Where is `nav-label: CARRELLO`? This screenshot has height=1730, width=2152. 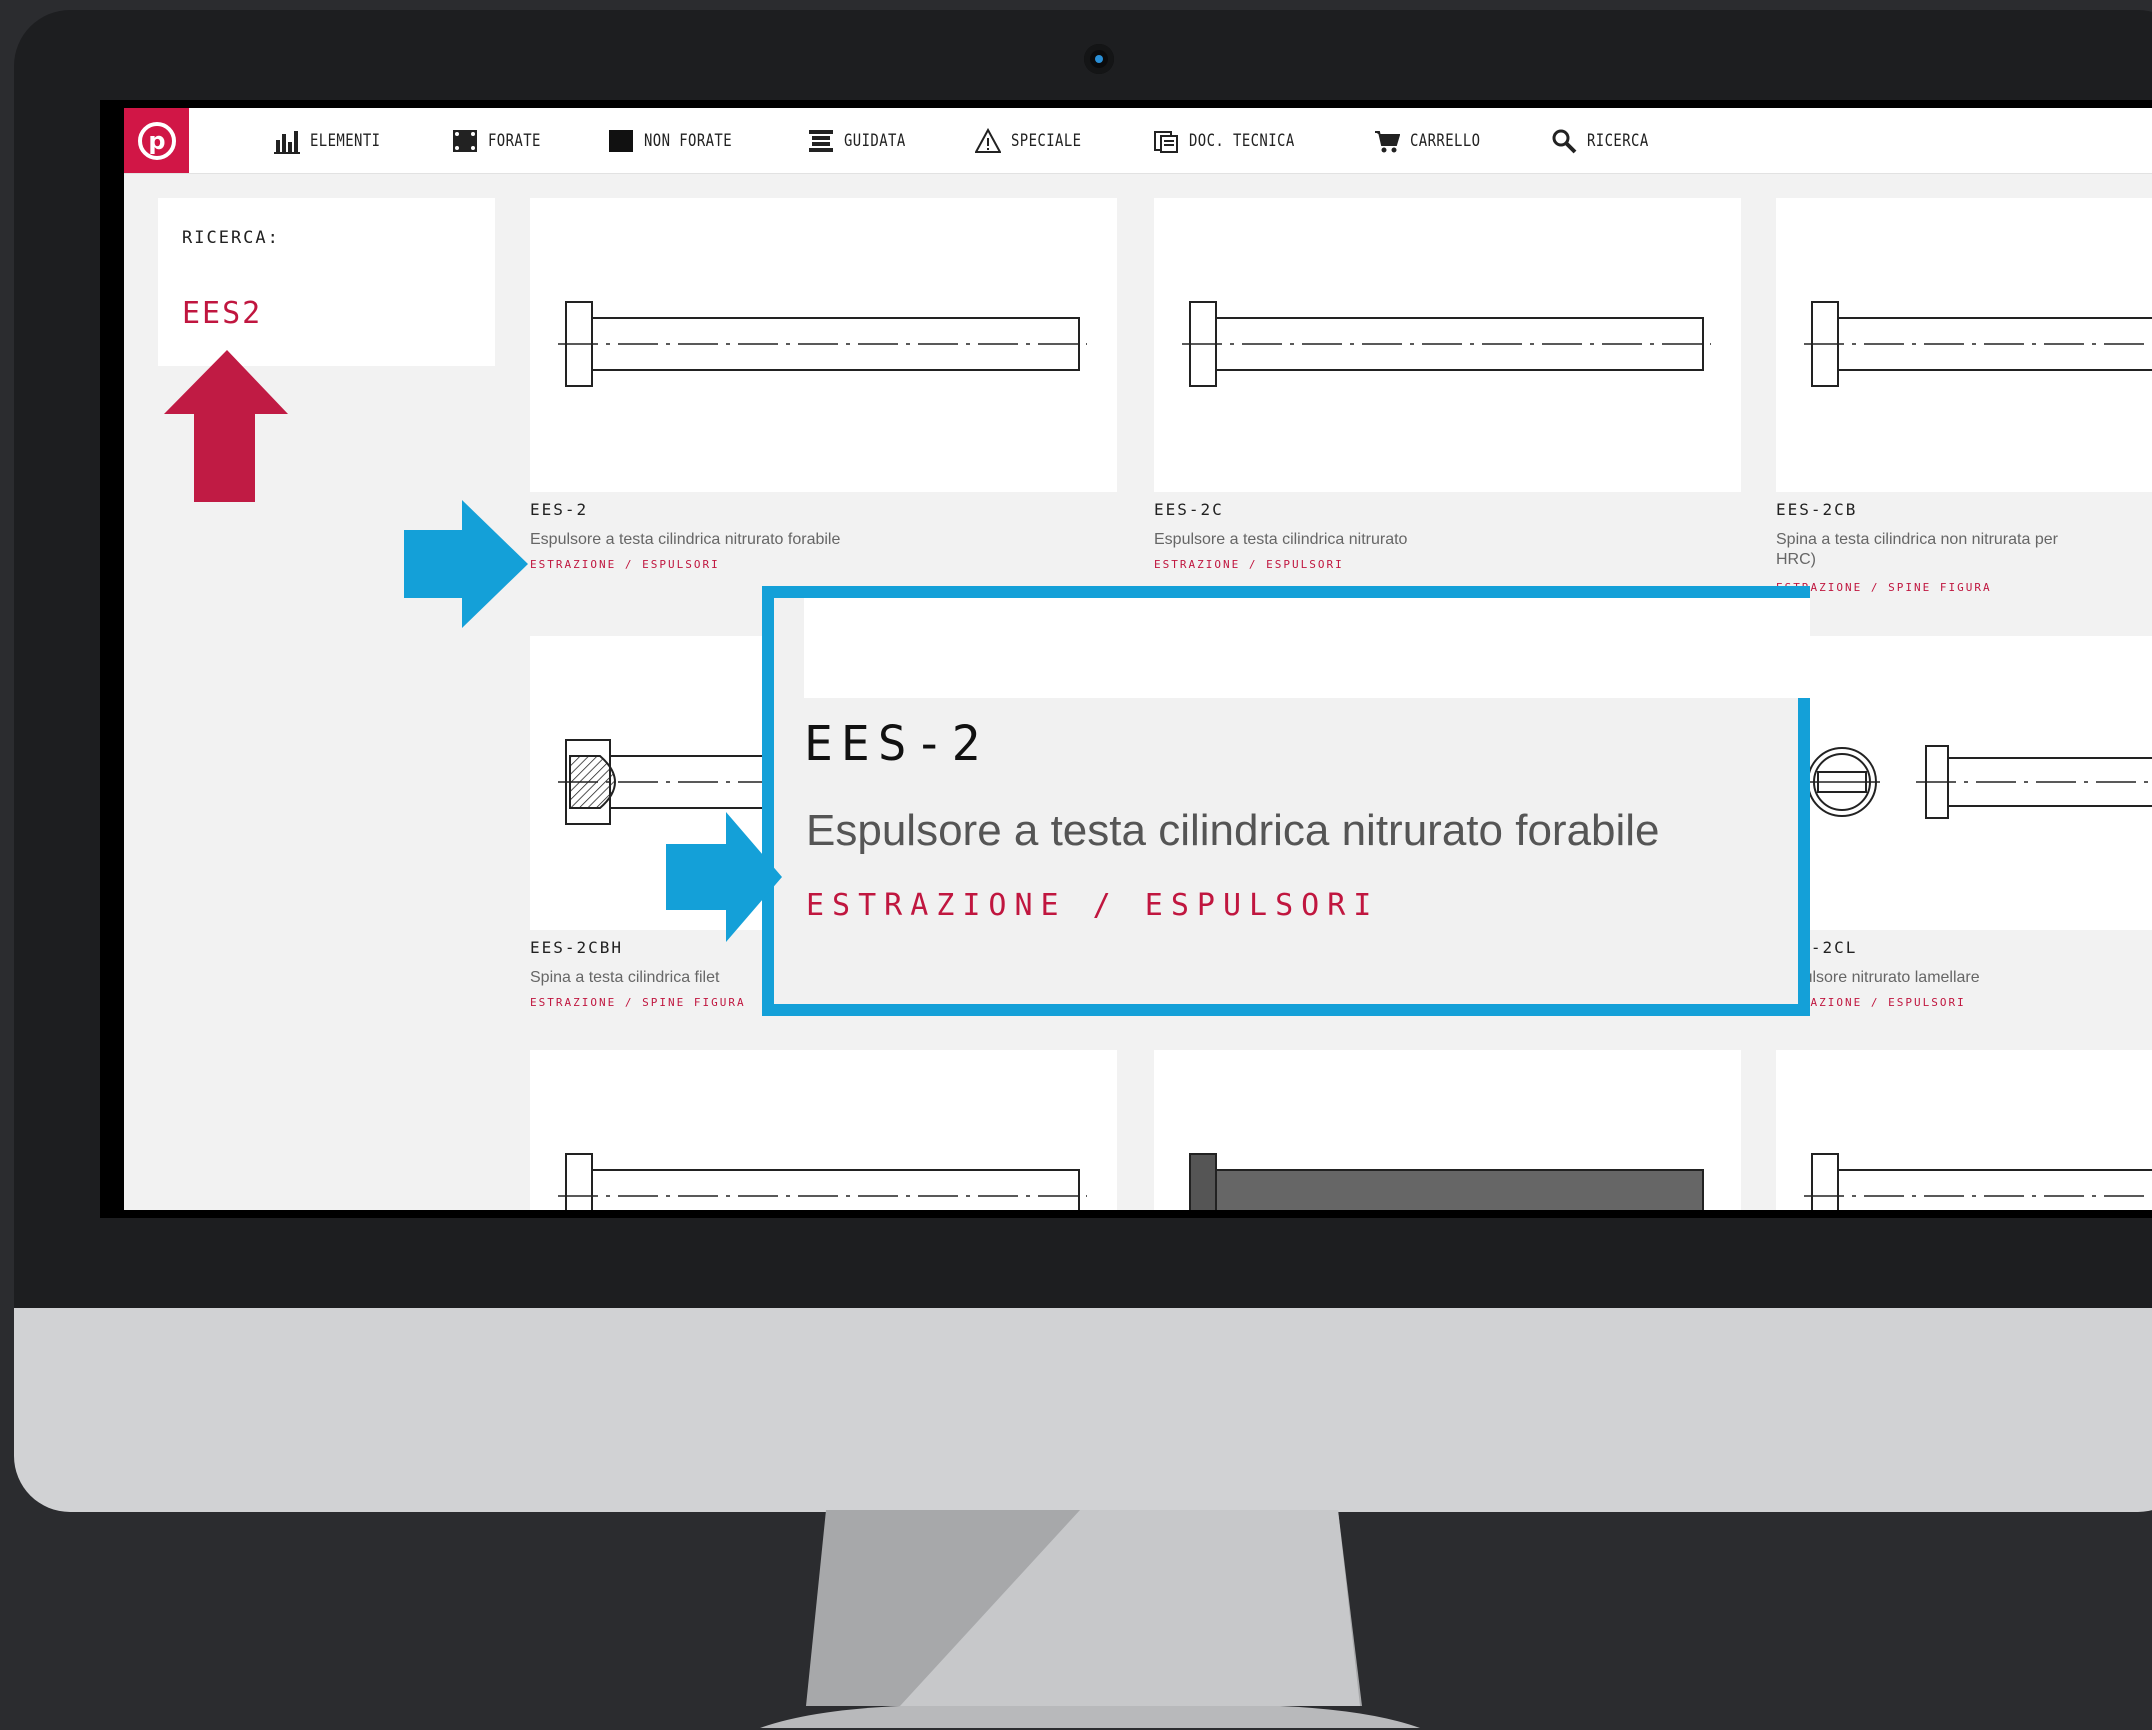
nav-label: CARRELLO is located at coordinates (1444, 140).